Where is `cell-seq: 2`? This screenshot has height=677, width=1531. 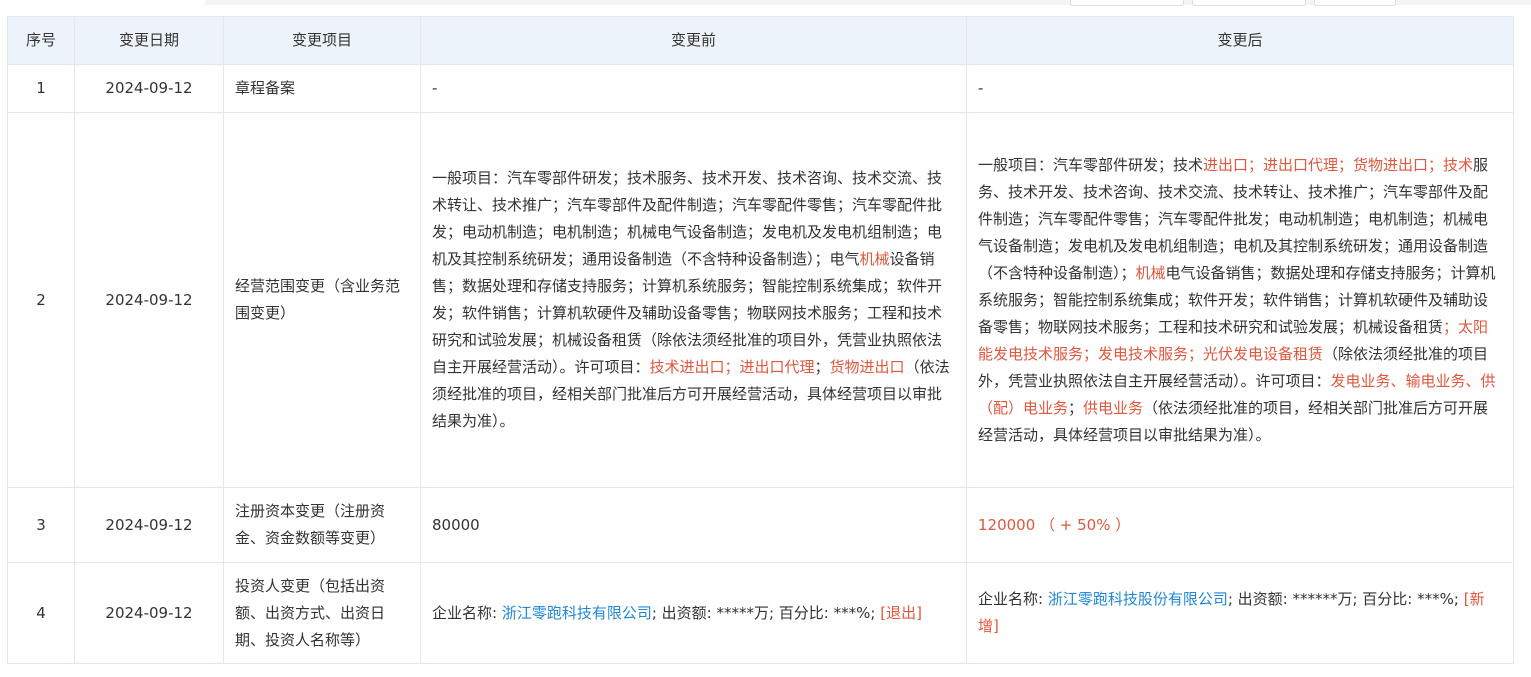 cell-seq: 2 is located at coordinates (41, 300).